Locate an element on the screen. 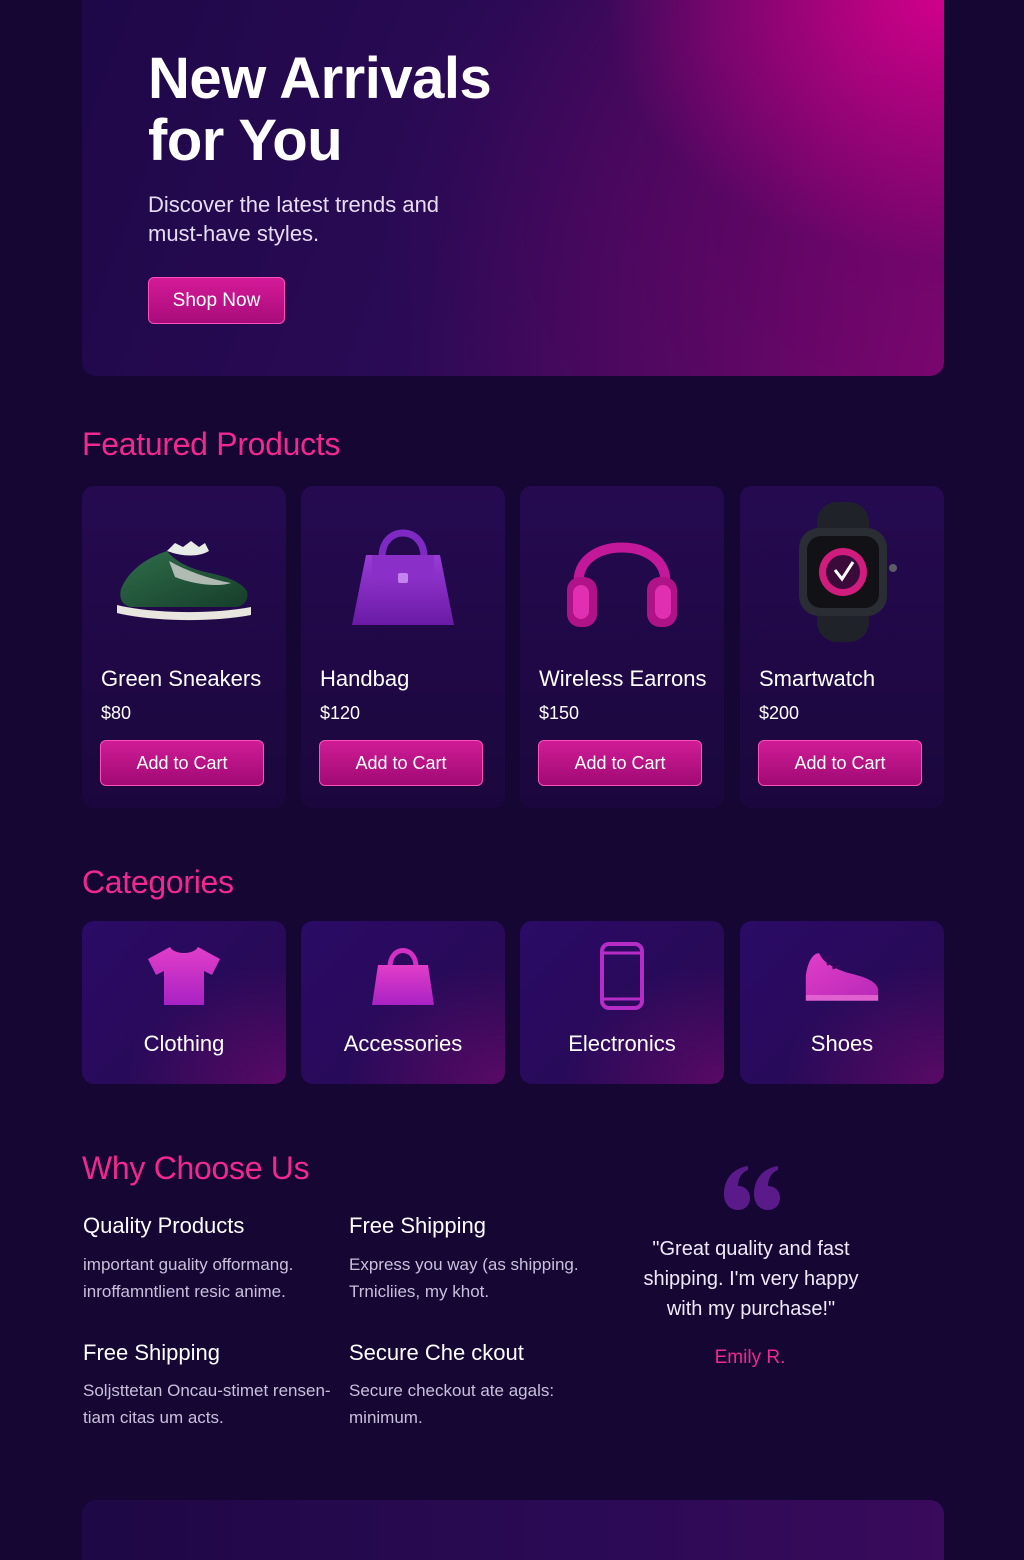 The width and height of the screenshot is (1024, 1560). feature-title: Quality Products is located at coordinates (164, 1225).